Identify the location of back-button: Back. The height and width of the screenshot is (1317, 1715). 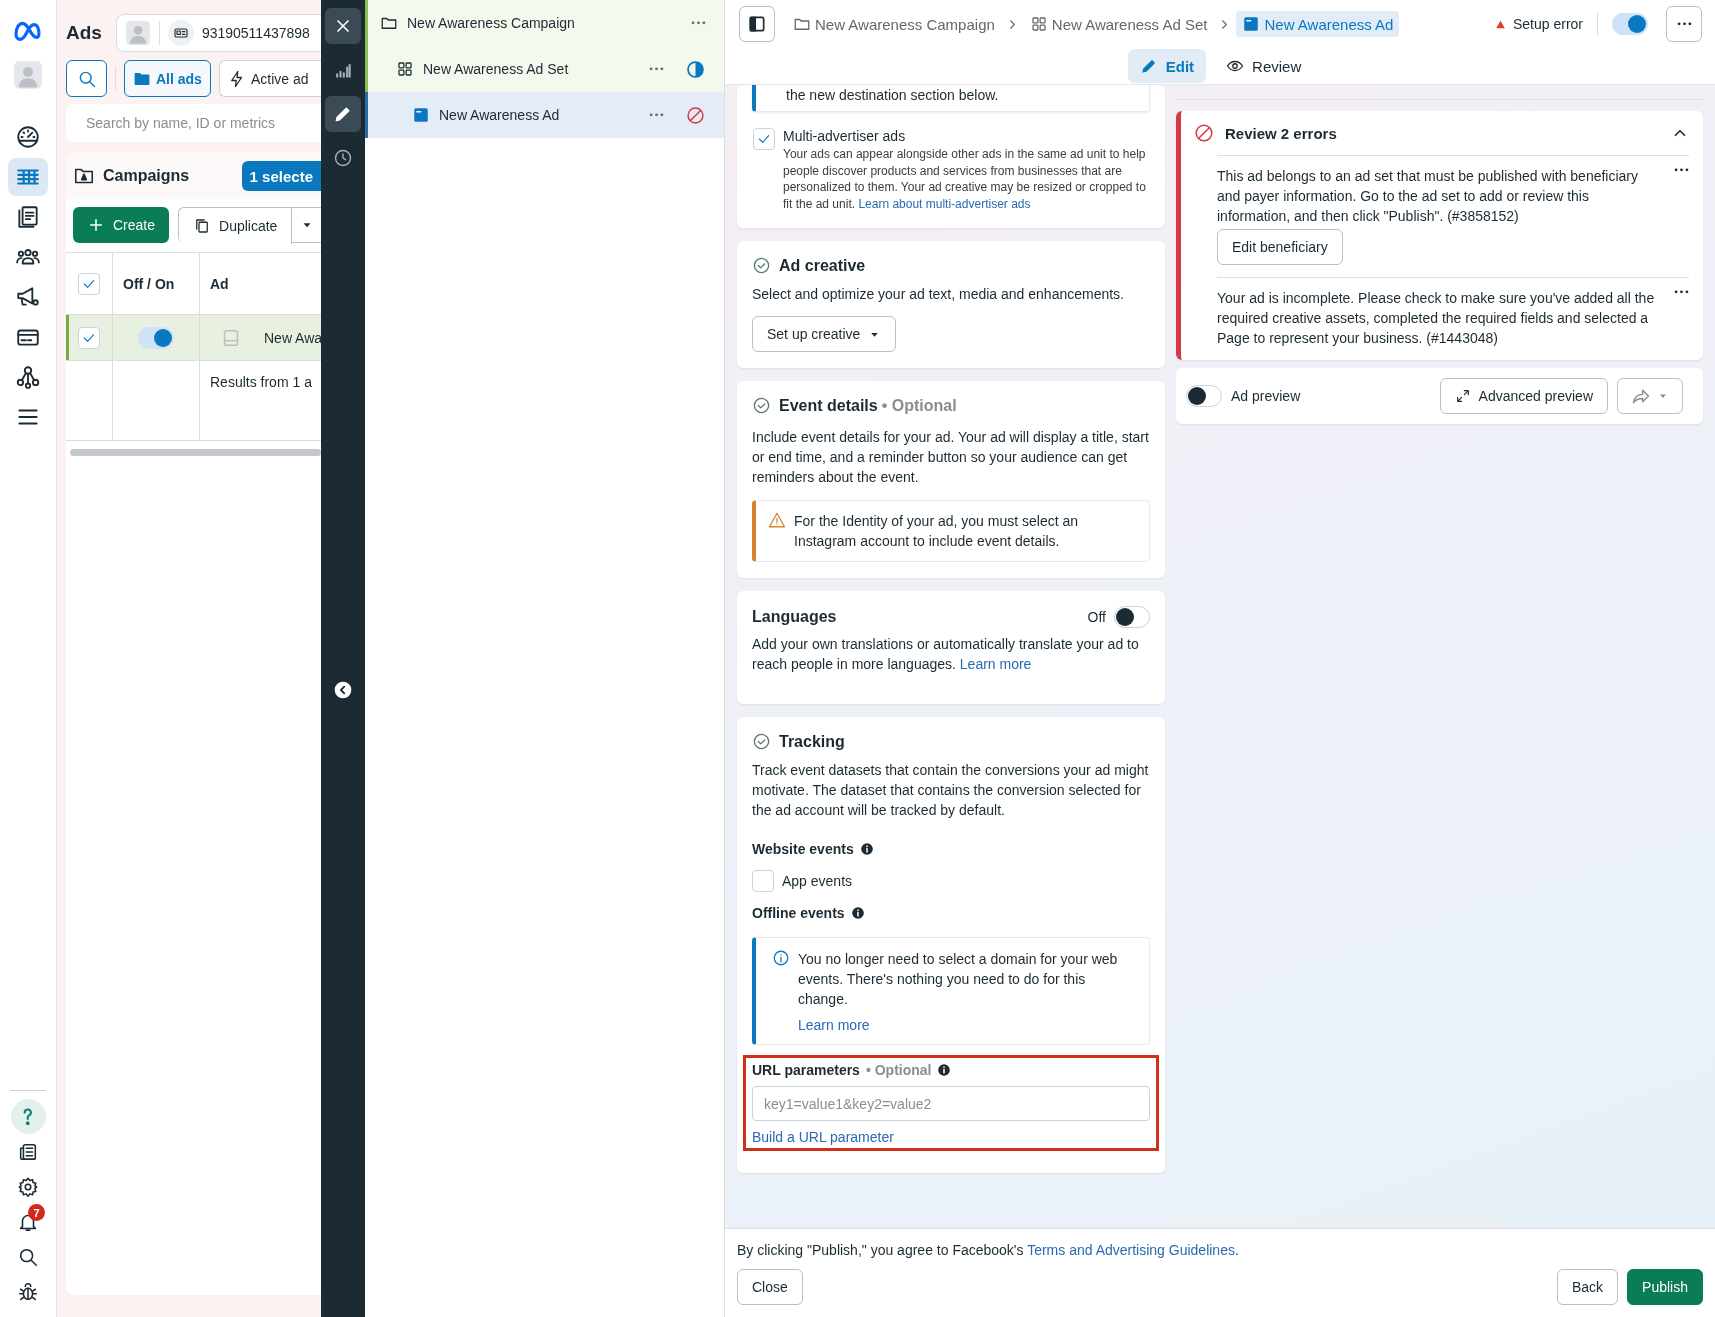
(1587, 1287).